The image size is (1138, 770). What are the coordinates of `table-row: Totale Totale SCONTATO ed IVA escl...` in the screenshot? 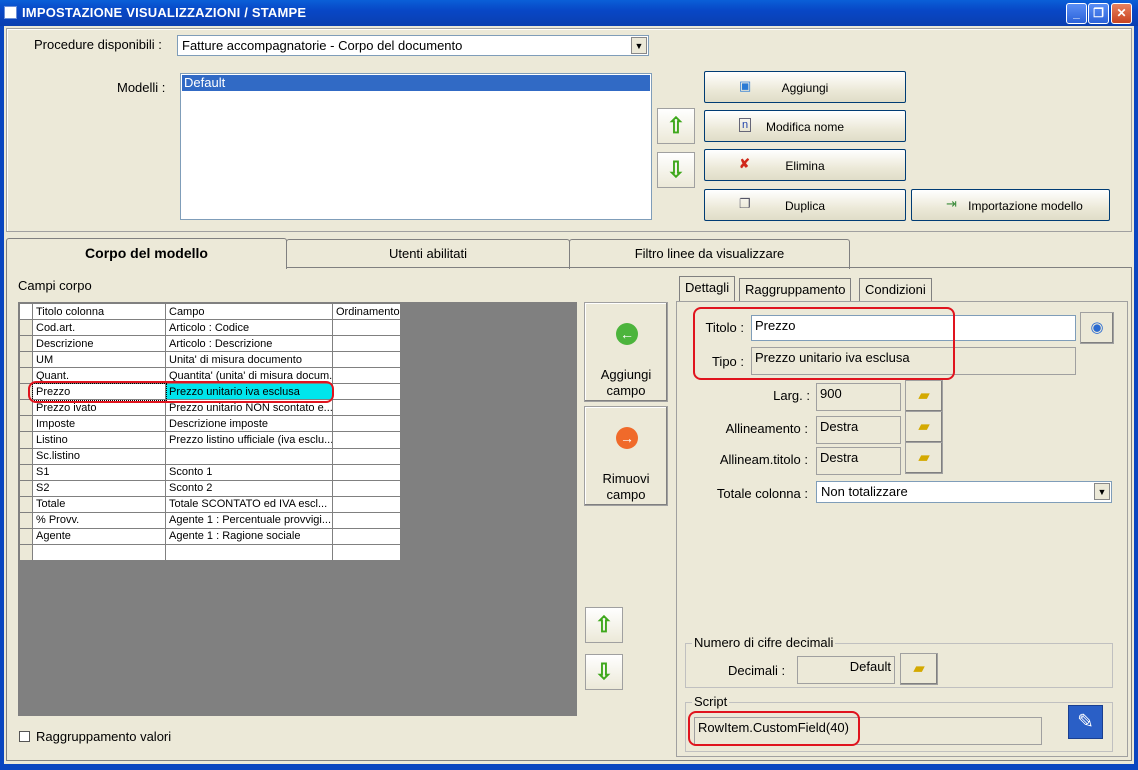 It's located at (210, 504).